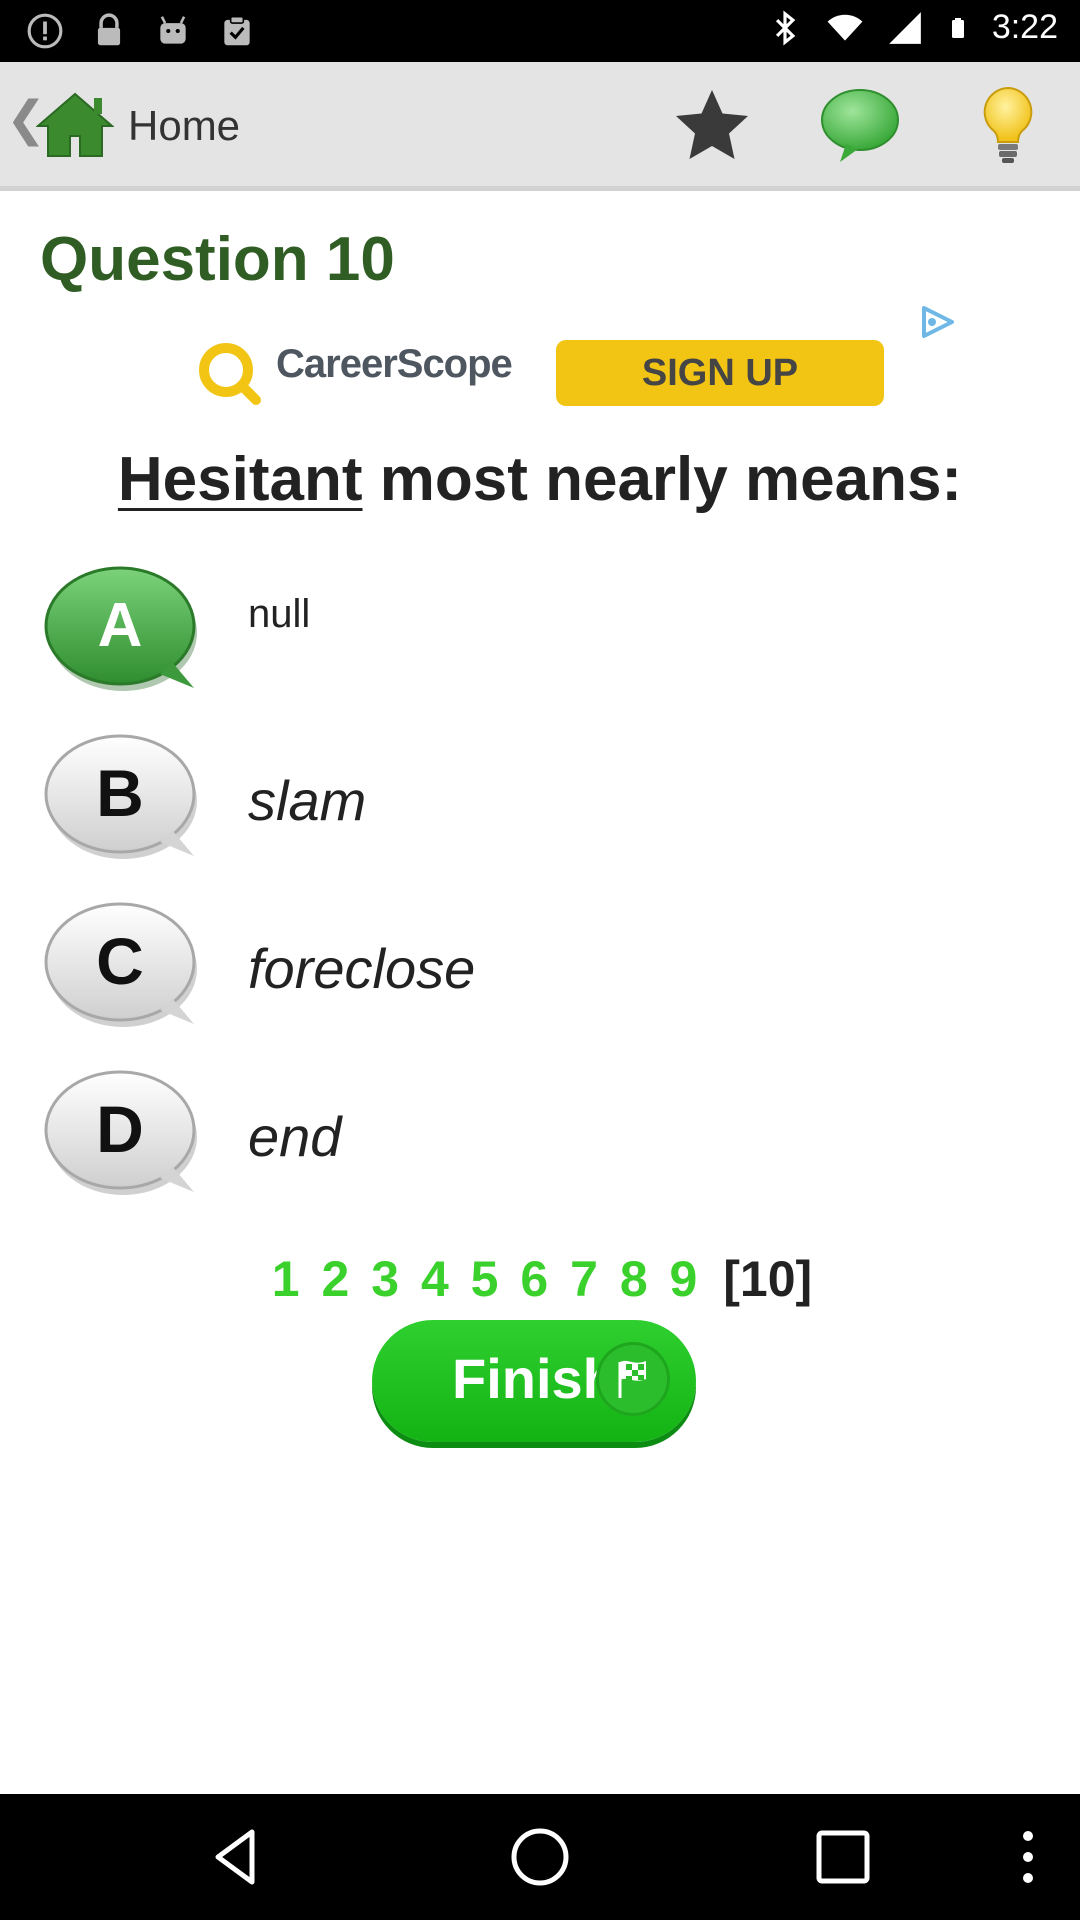 Image resolution: width=1080 pixels, height=1920 pixels. I want to click on option-b-text: slam, so click(307, 800).